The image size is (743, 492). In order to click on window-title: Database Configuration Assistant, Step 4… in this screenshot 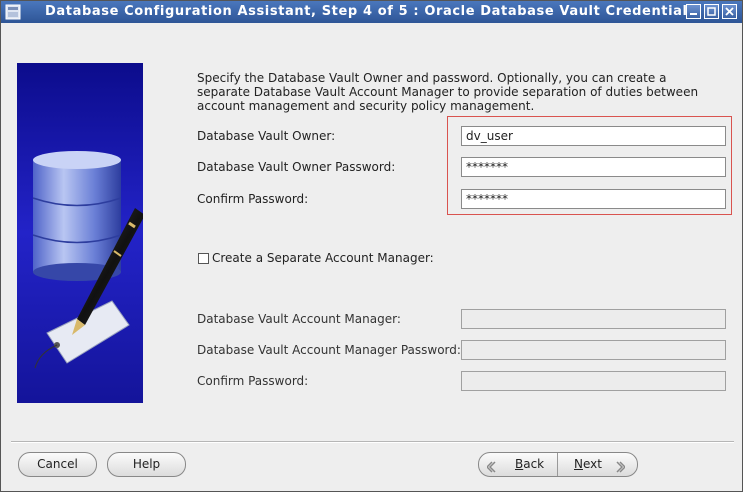, I will do `click(370, 11)`.